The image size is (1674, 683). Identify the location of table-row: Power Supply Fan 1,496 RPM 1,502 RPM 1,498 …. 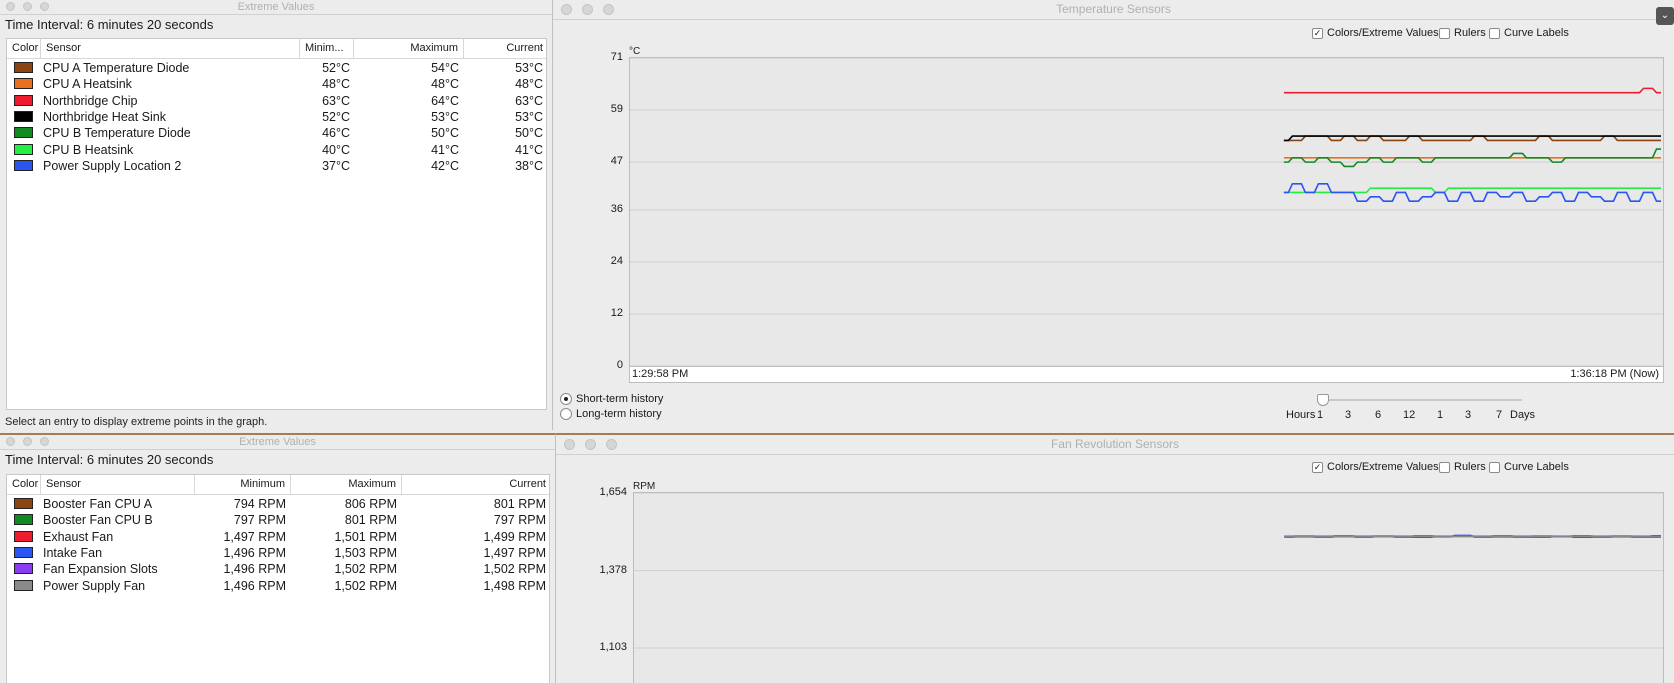
(278, 586).